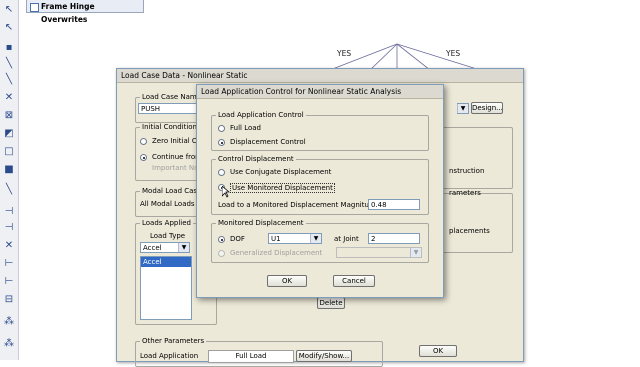  I want to click on load-application-control-title: Load Application Control, so click(261, 115).